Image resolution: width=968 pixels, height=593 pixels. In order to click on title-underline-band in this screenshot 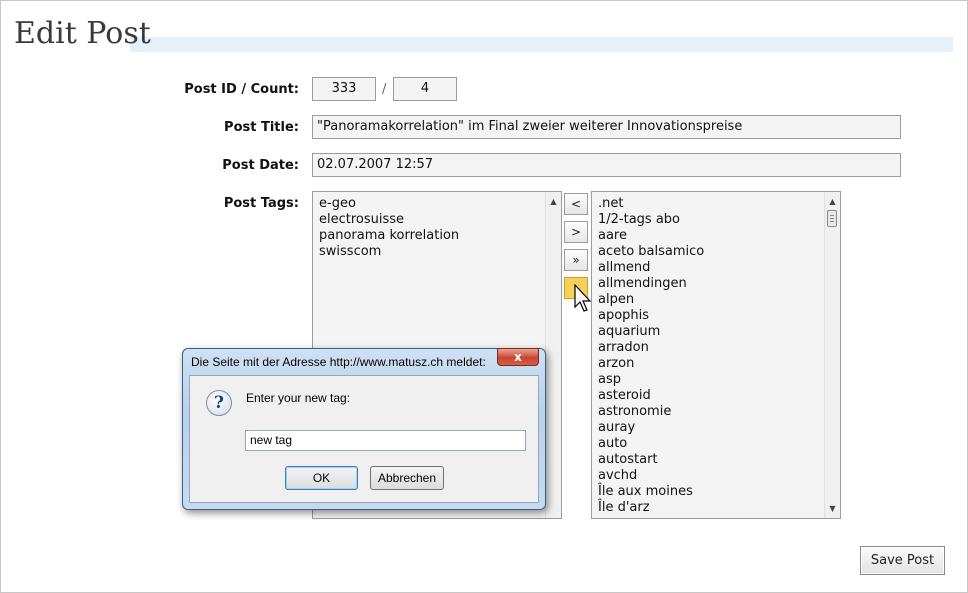, I will do `click(541, 44)`.